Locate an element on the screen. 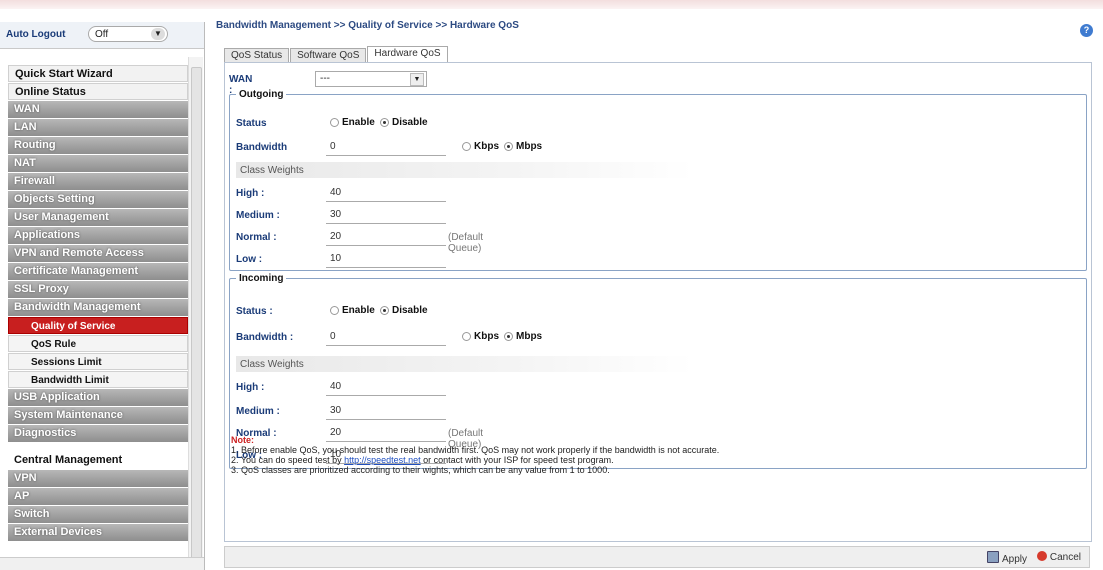 The image size is (1103, 570). outgoing-normal-input is located at coordinates (386, 237).